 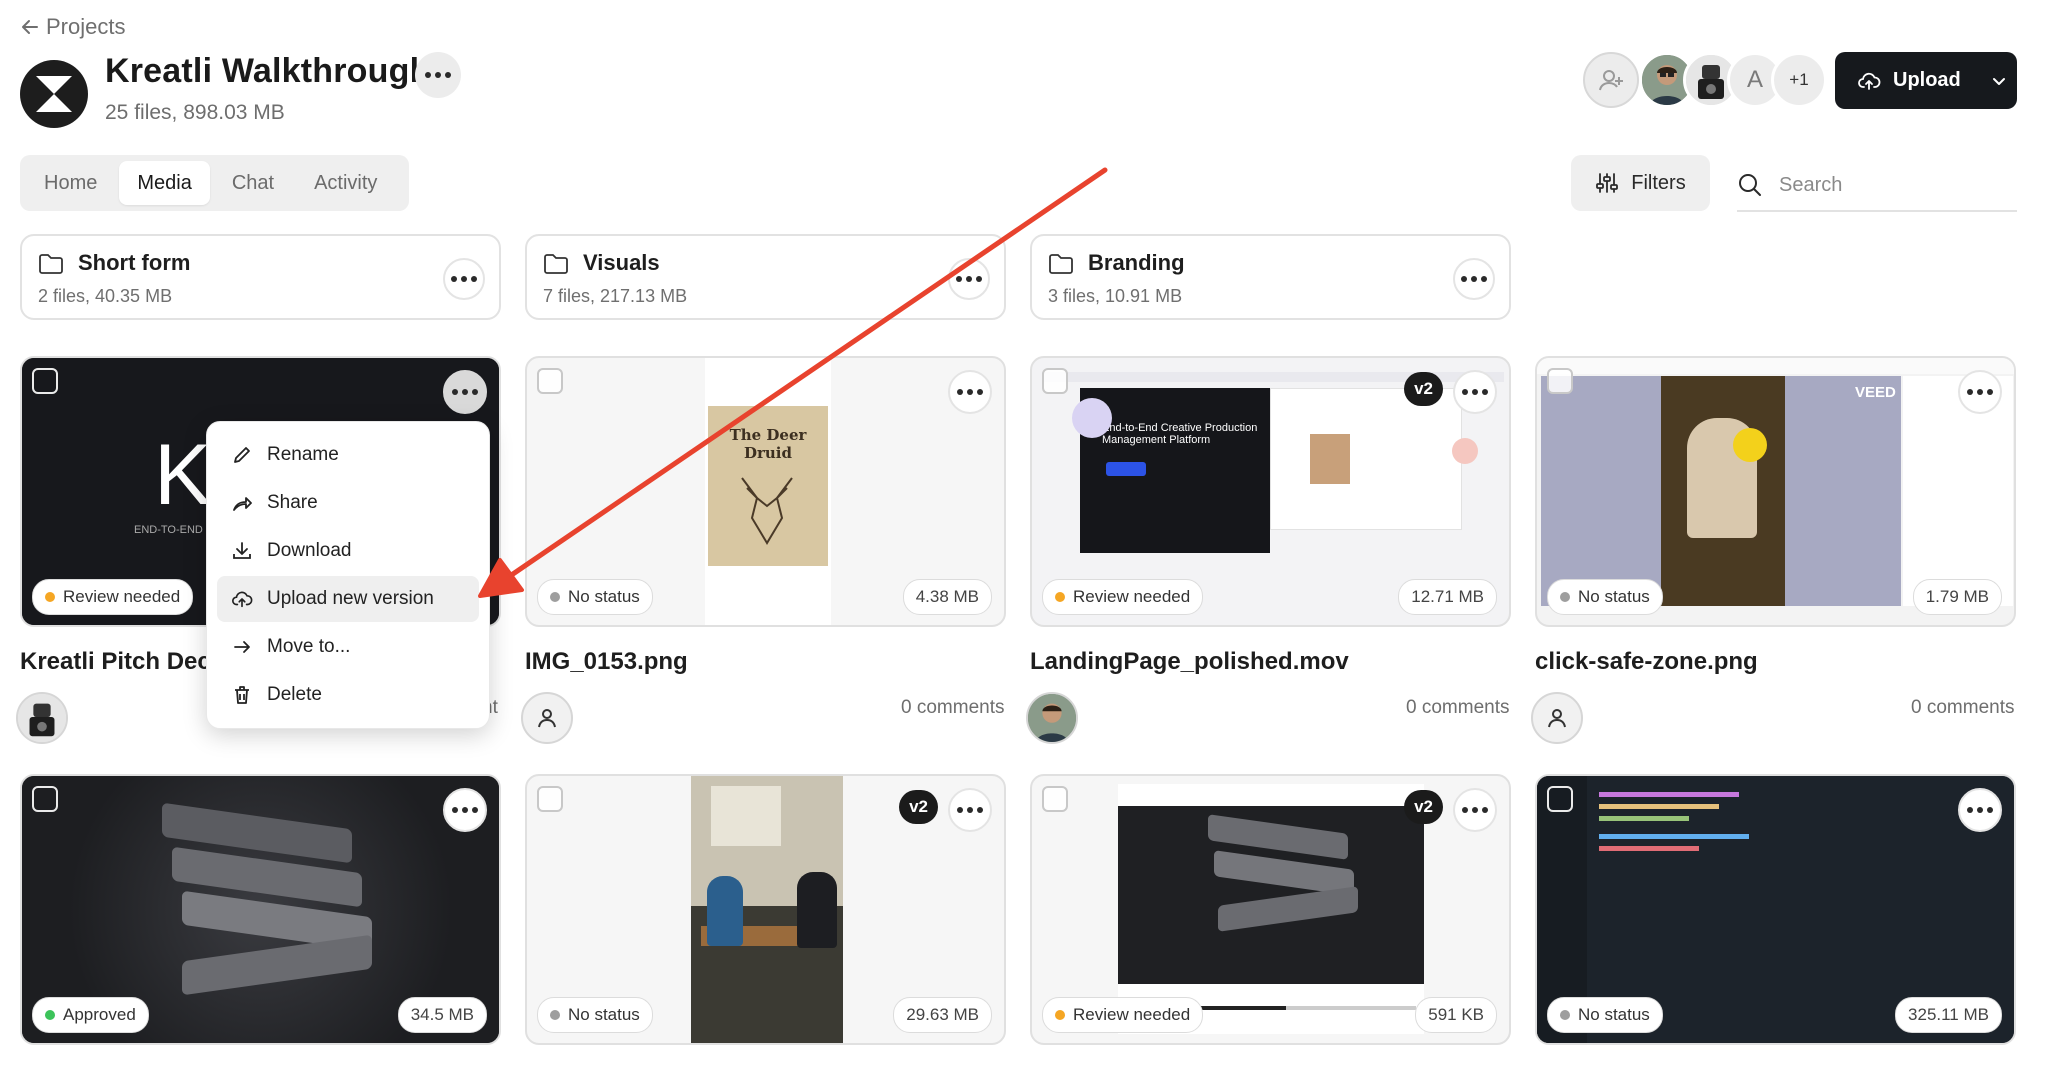 What do you see at coordinates (1189, 662) in the screenshot?
I see `file-name: LandingPage_polished.mov` at bounding box center [1189, 662].